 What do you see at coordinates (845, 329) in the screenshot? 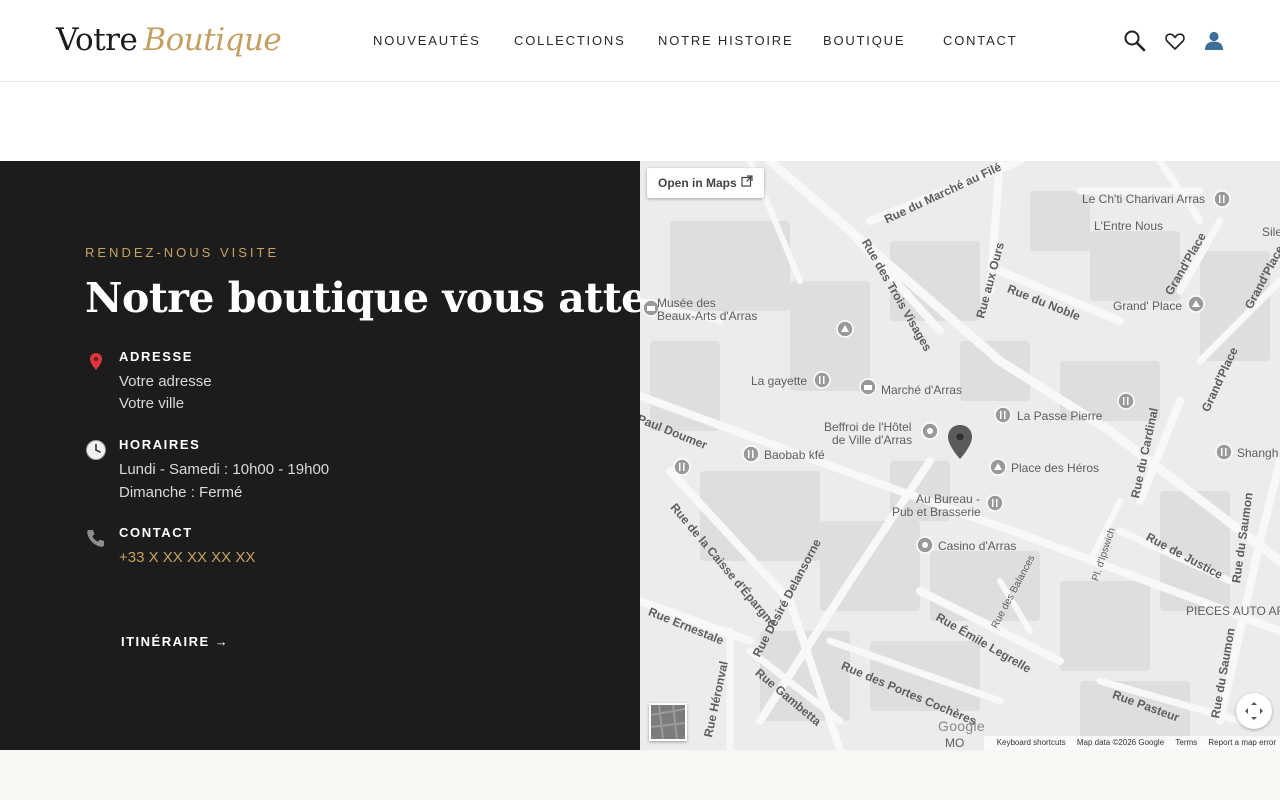
I see `landmark-poi-icon` at bounding box center [845, 329].